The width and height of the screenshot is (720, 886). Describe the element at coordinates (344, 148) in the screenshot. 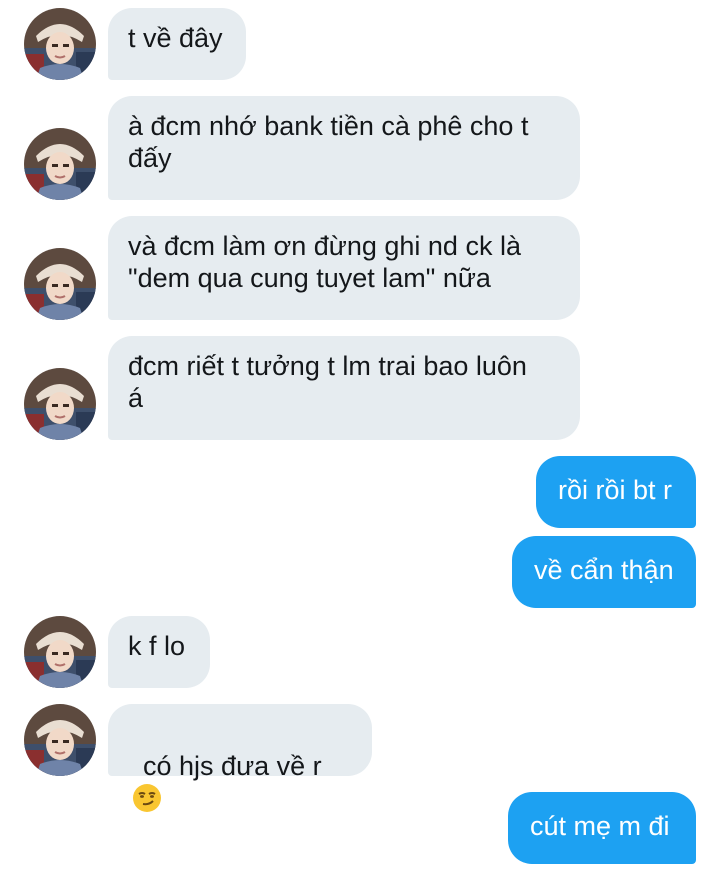

I see `message-bubble-received: à đcm nhớ bank tiền cà phê cho t đấy` at that location.